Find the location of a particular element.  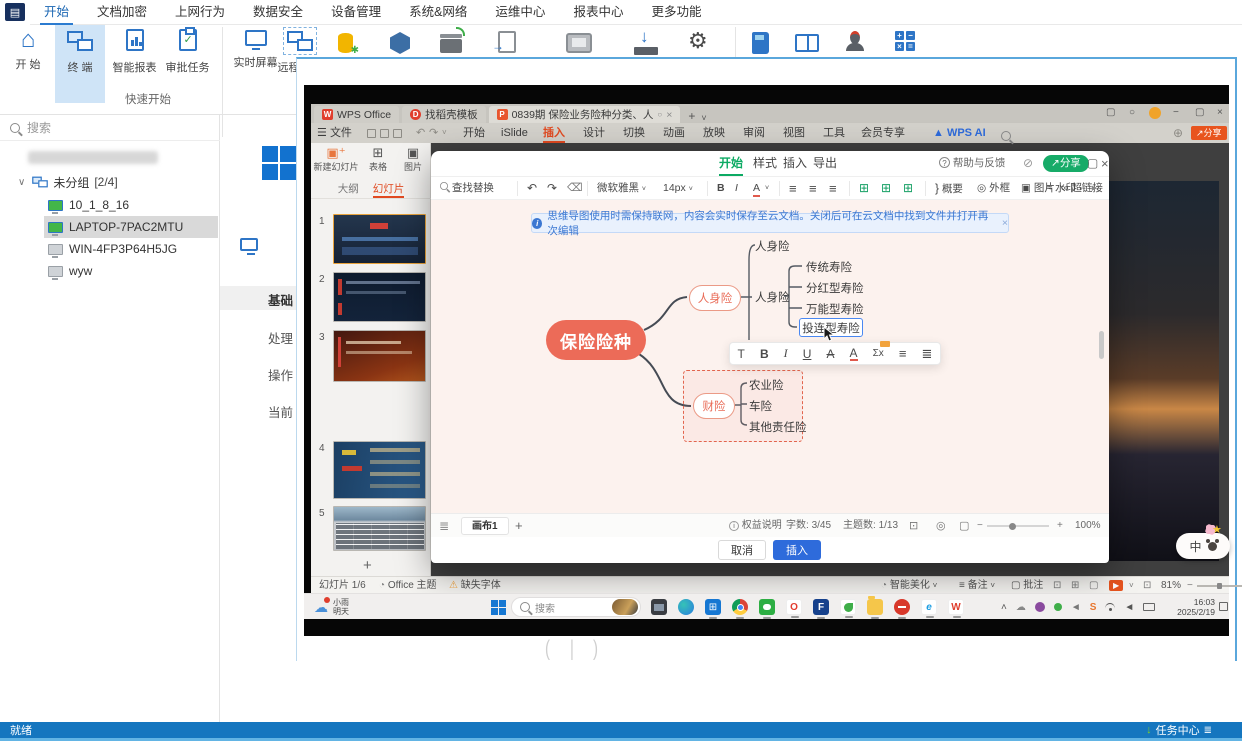

slides-tab: 幻灯片 is located at coordinates (388, 189).